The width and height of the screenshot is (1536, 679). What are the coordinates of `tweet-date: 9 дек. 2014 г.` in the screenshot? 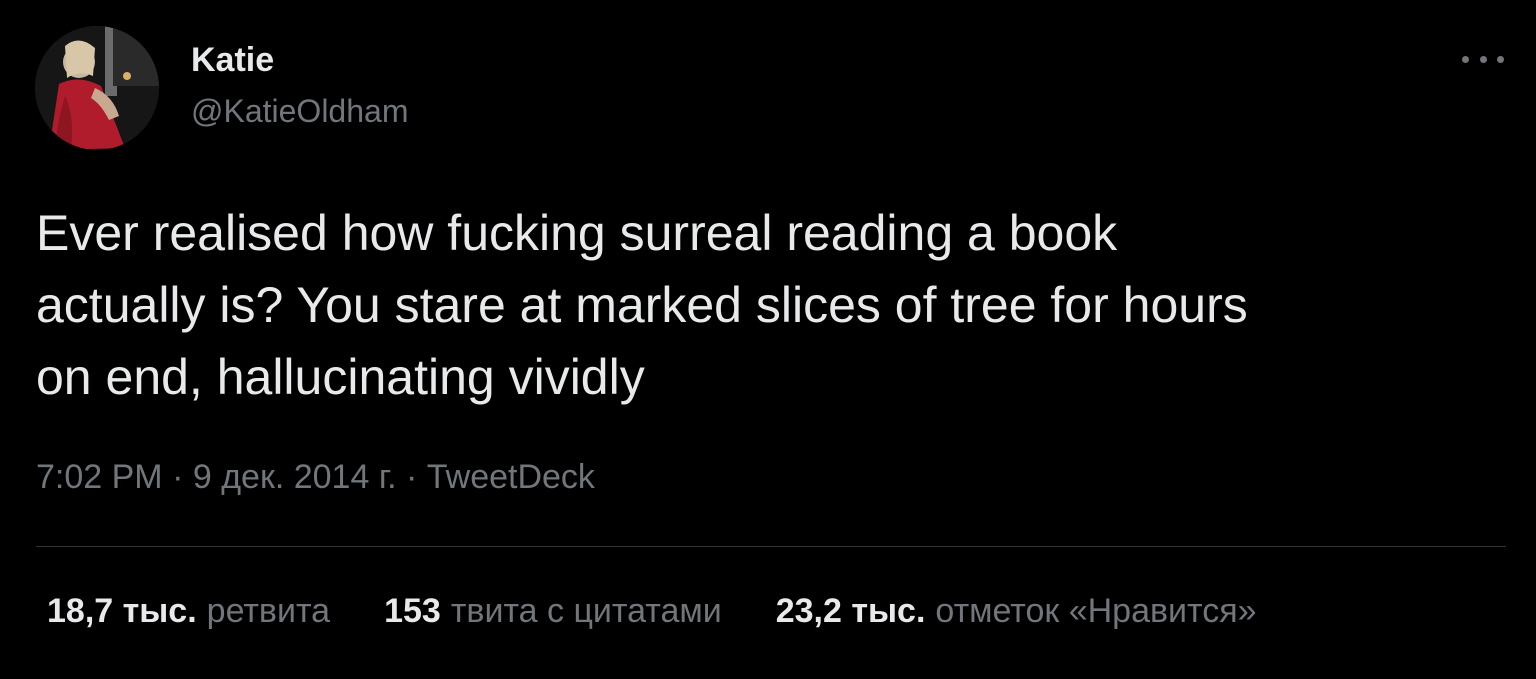 It's located at (295, 477).